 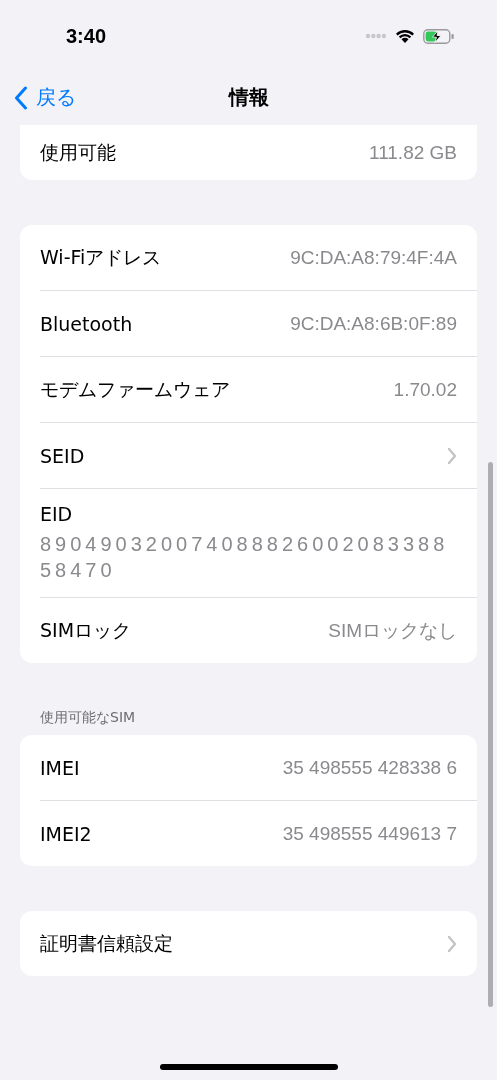 What do you see at coordinates (21, 97) in the screenshot?
I see `chevron-left-icon` at bounding box center [21, 97].